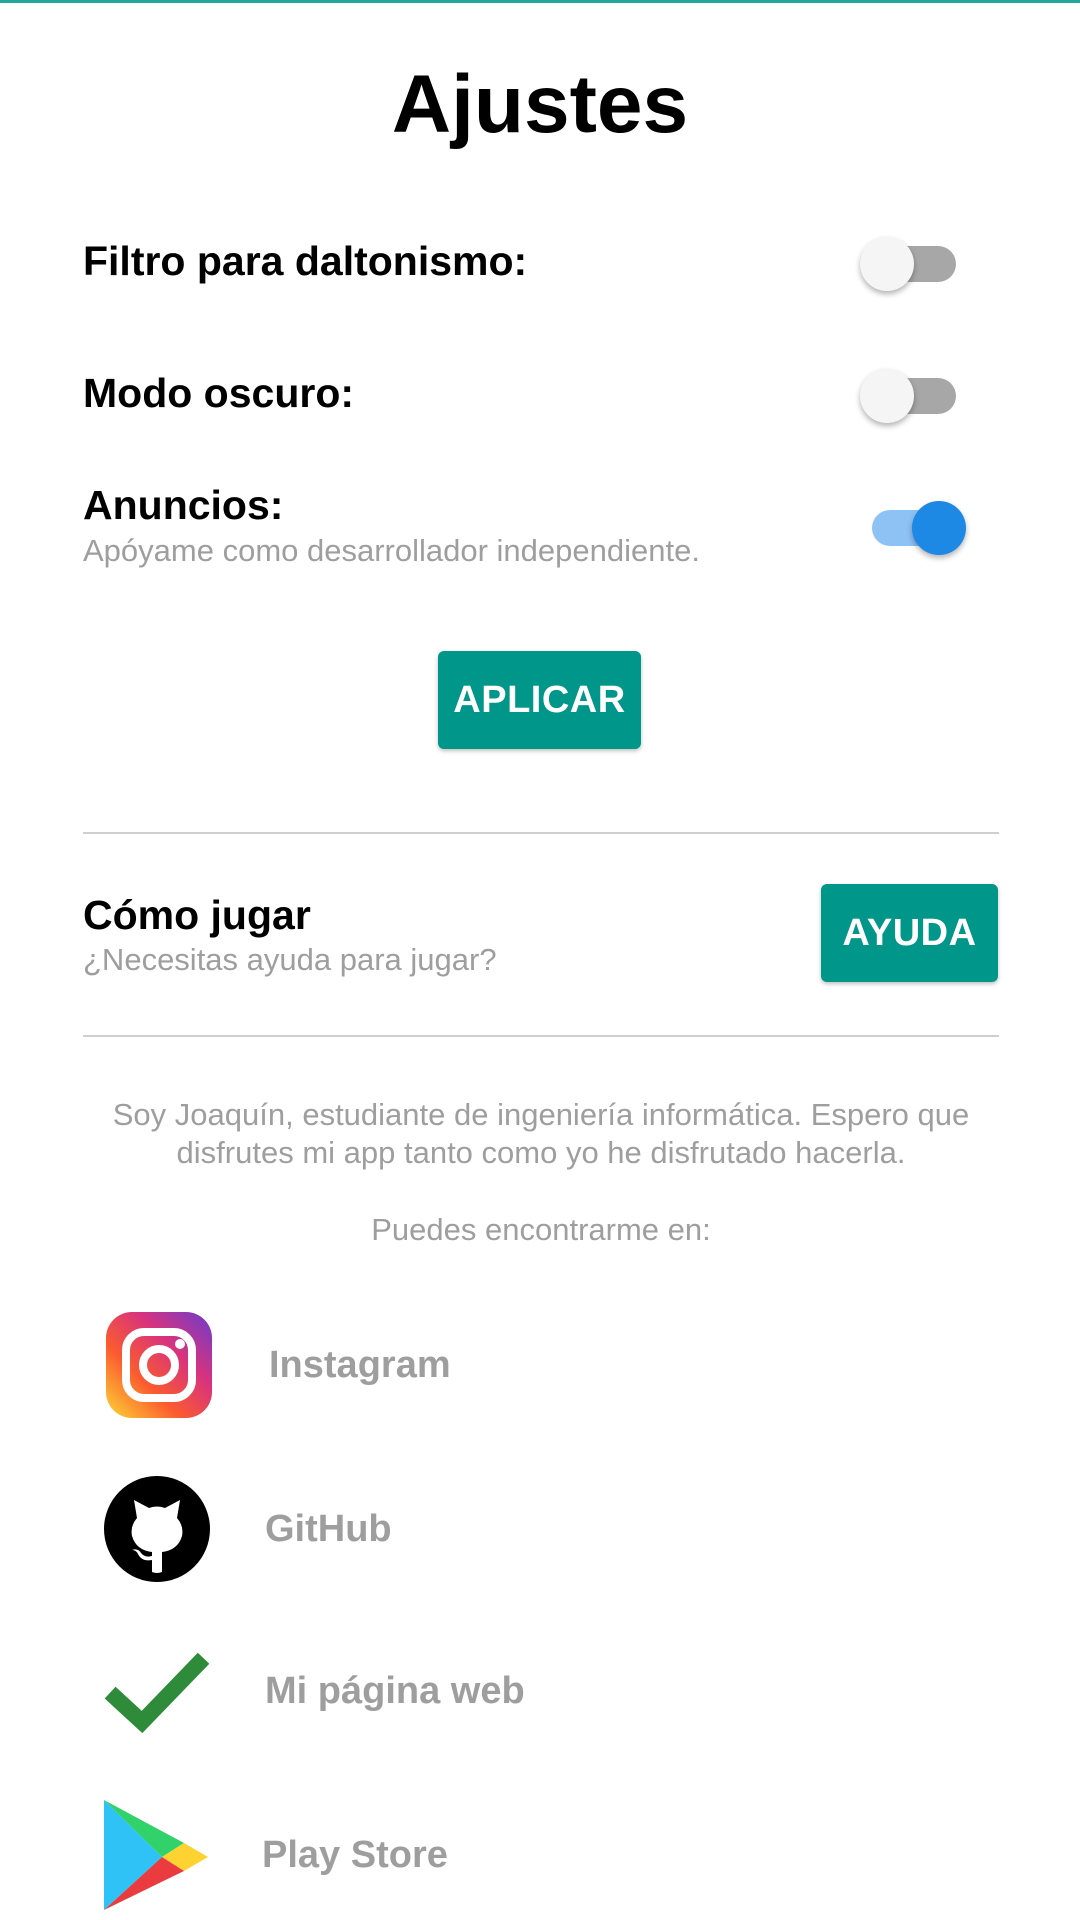  I want to click on top-accent-line, so click(540, 1).